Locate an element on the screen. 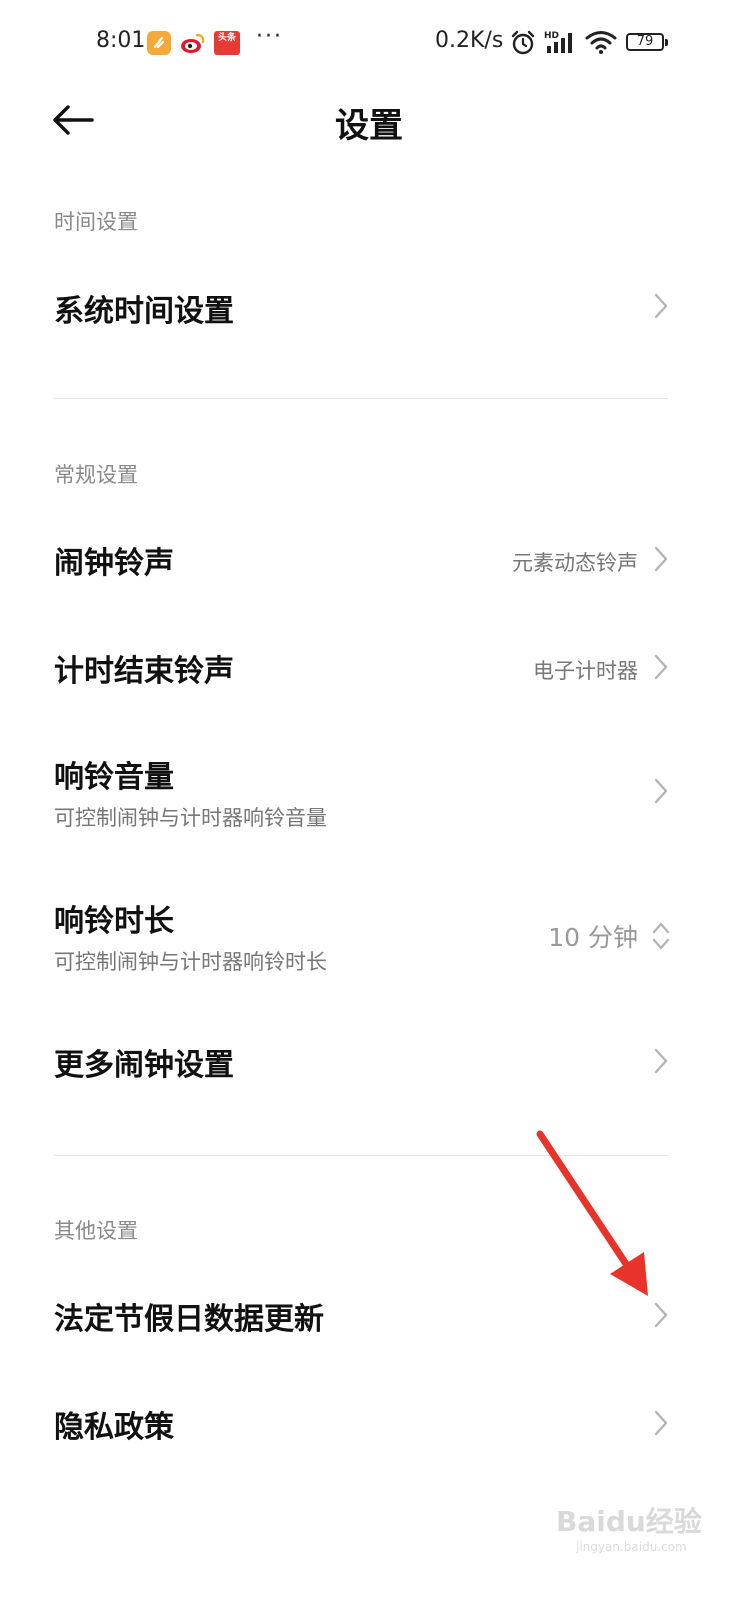 Image resolution: width=738 pixels, height=1600 pixels. more-notifications-icon: ··· is located at coordinates (269, 36).